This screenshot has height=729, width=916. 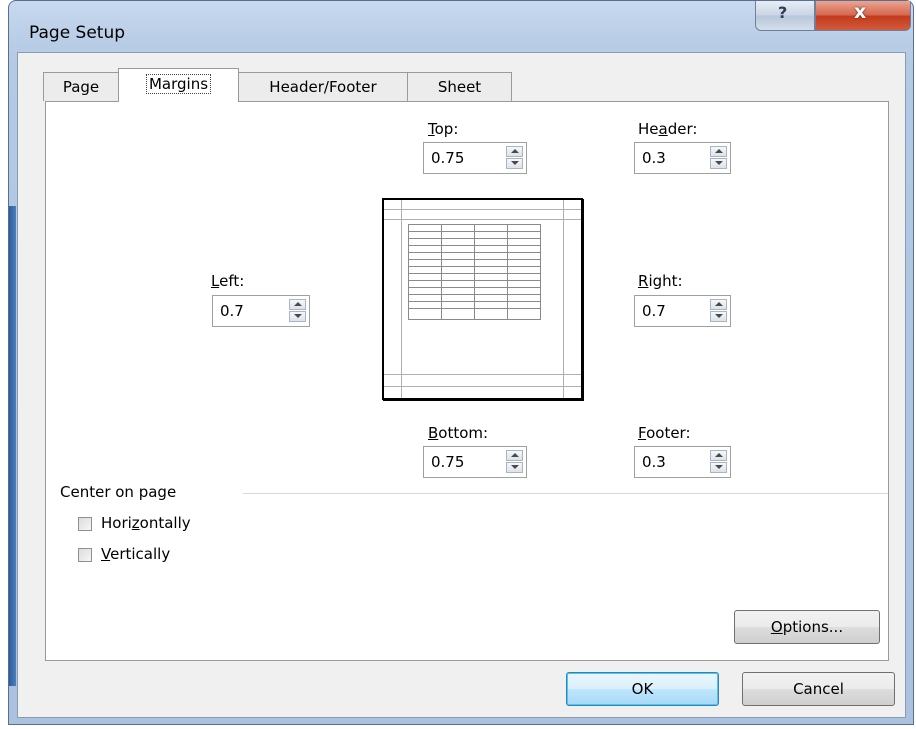 What do you see at coordinates (135, 554) in the screenshot?
I see `vertically-label: Vertically` at bounding box center [135, 554].